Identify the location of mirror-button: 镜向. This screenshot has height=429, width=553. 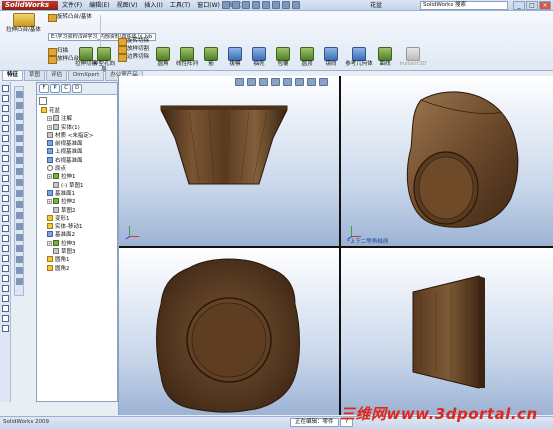
(331, 57).